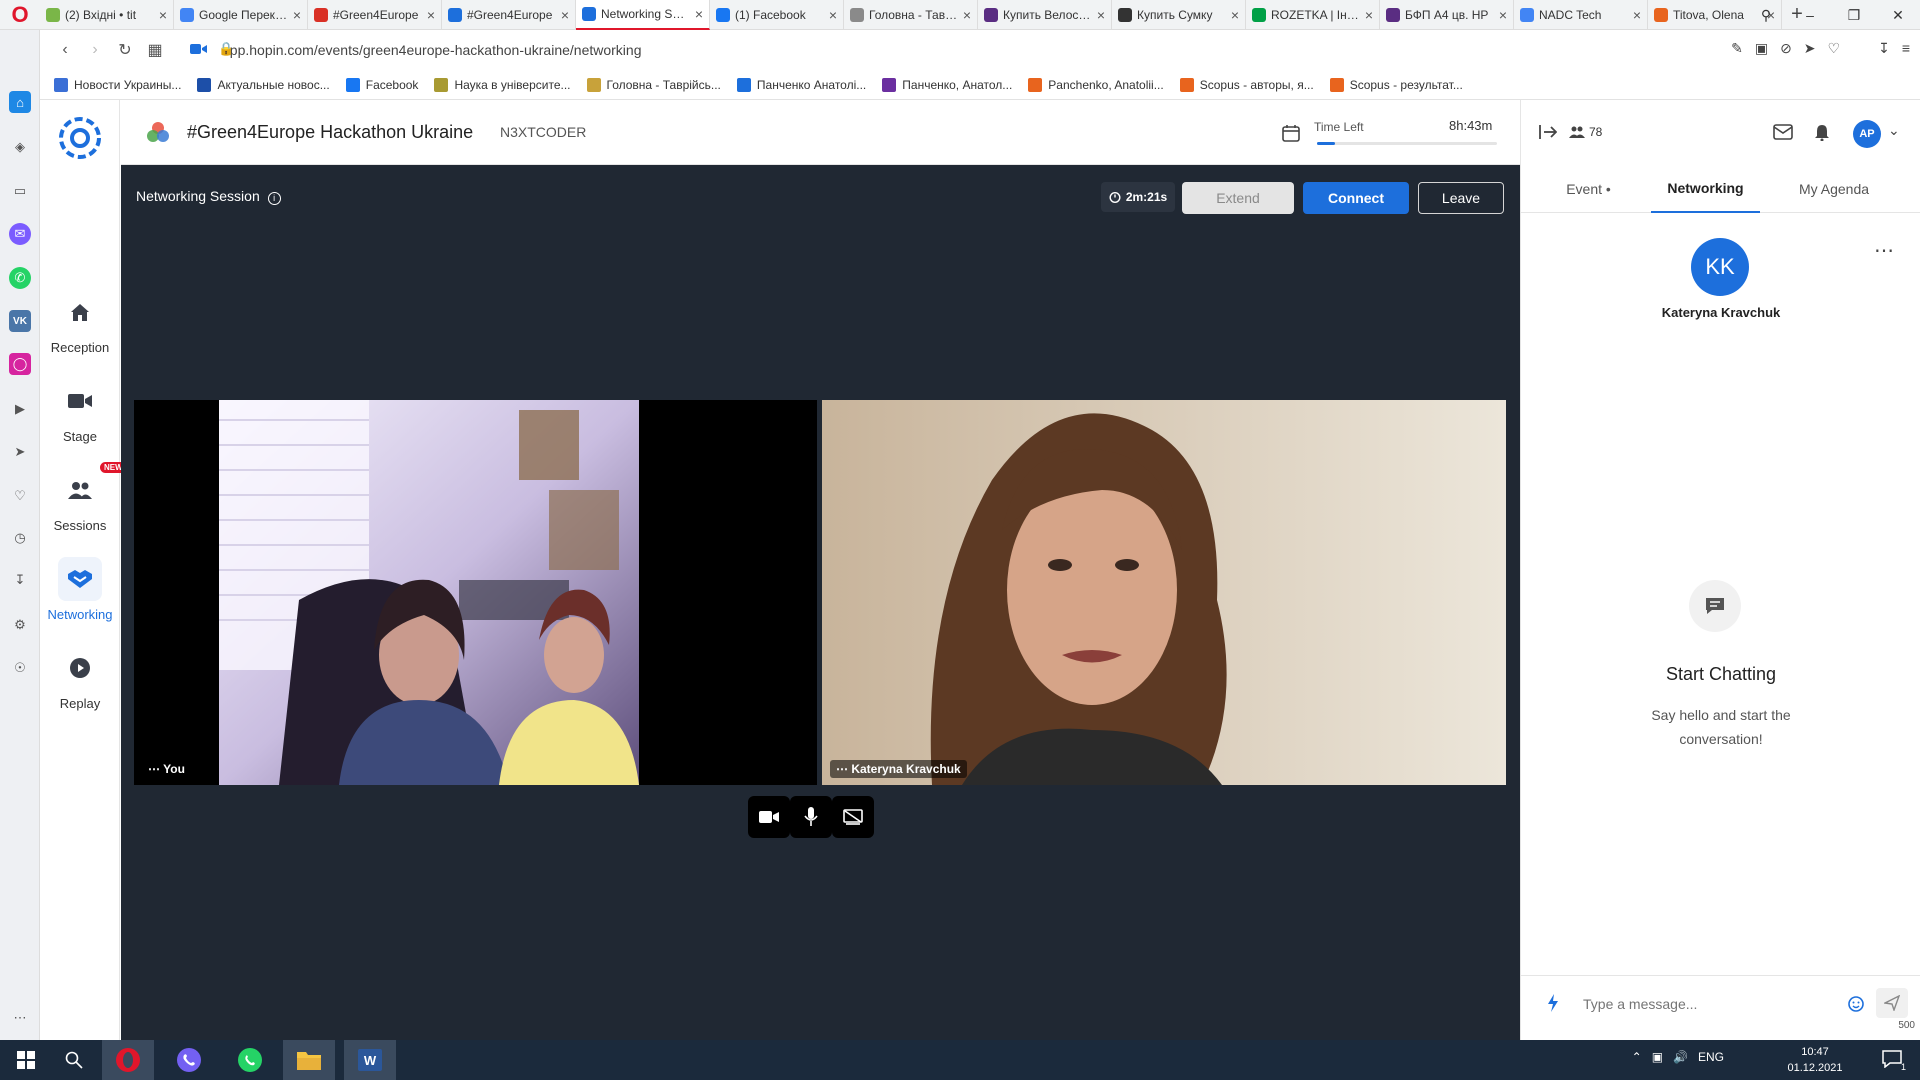 The image size is (1920, 1080). What do you see at coordinates (20, 15) in the screenshot?
I see `opera-menu-icon: O` at bounding box center [20, 15].